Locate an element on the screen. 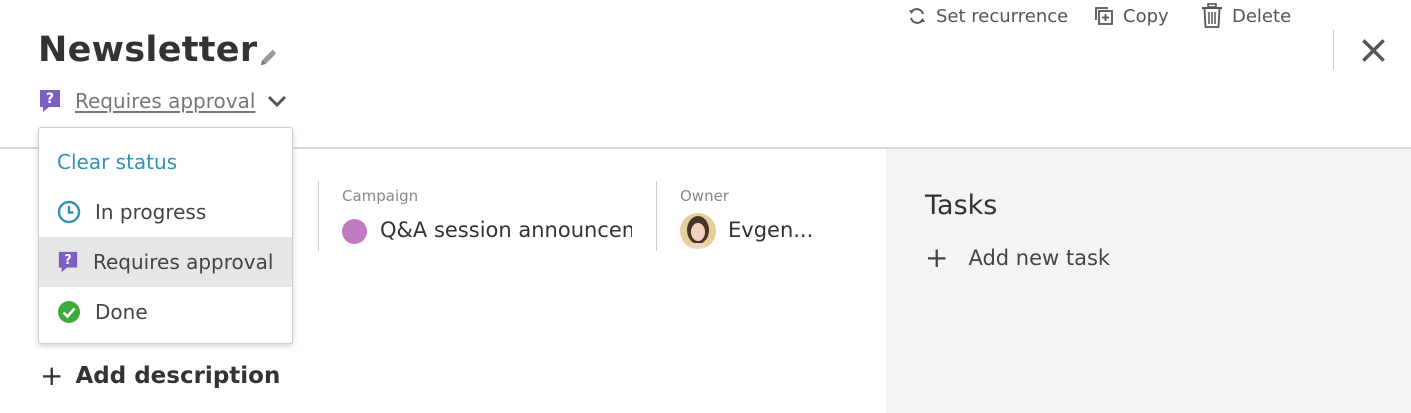 Image resolution: width=1411 pixels, height=413 pixels. edit-pencil-icon is located at coordinates (269, 57).